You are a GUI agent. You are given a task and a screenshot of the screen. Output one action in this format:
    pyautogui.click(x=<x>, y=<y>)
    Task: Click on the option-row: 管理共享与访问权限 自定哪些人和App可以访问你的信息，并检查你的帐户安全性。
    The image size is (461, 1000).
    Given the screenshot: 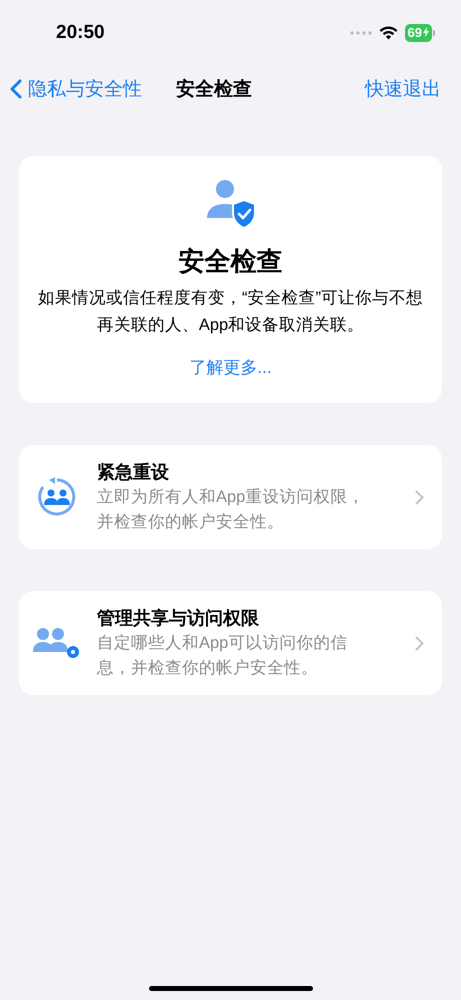 What is the action you would take?
    pyautogui.click(x=230, y=643)
    